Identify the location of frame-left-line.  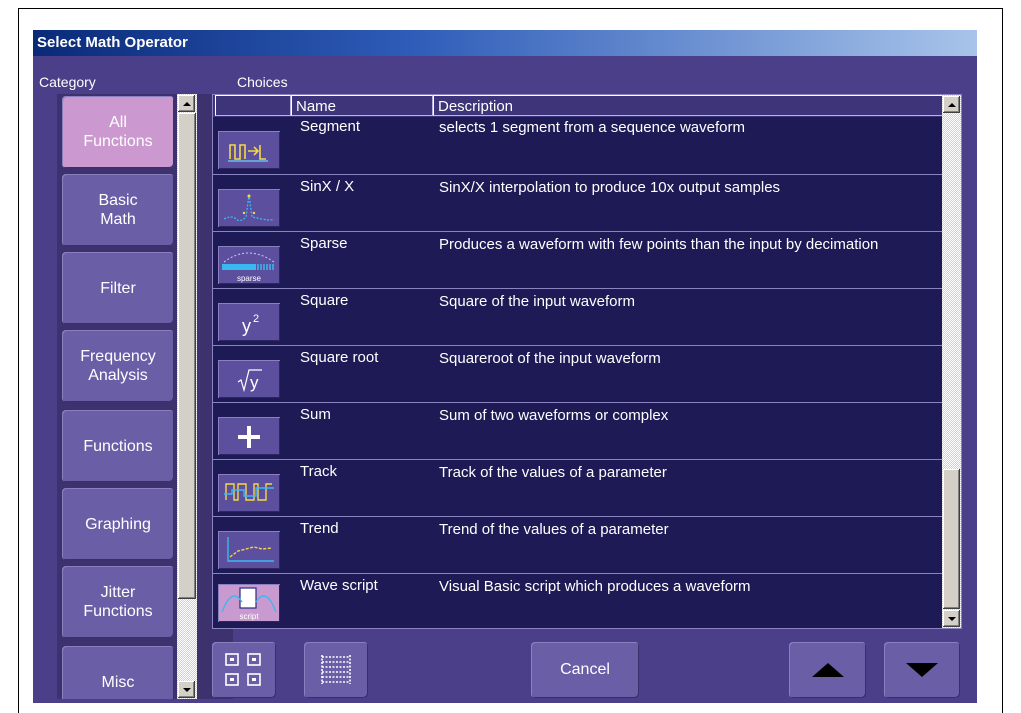
(18, 360).